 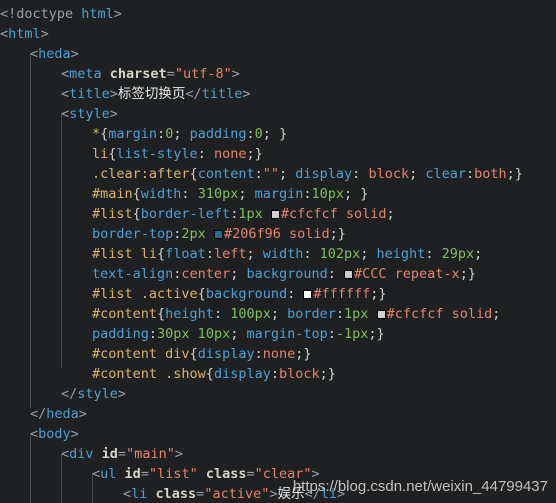 I want to click on token-val-left: left, so click(x=230, y=254).